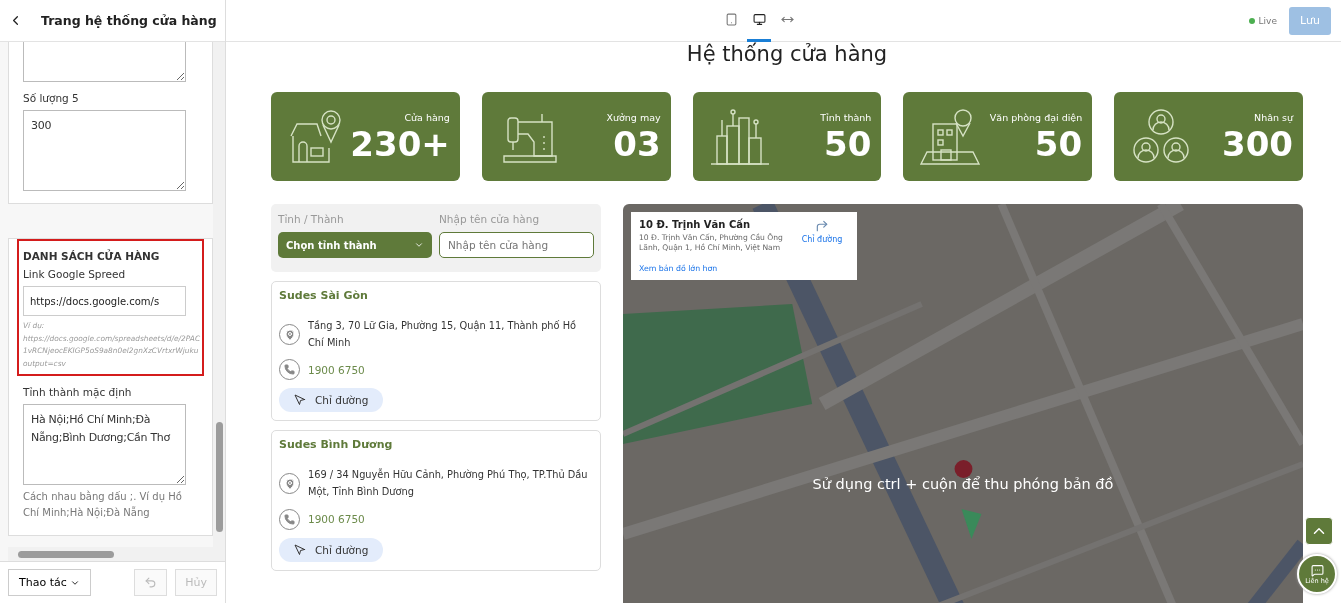  What do you see at coordinates (822, 226) in the screenshot?
I see `turn-arrow-icon` at bounding box center [822, 226].